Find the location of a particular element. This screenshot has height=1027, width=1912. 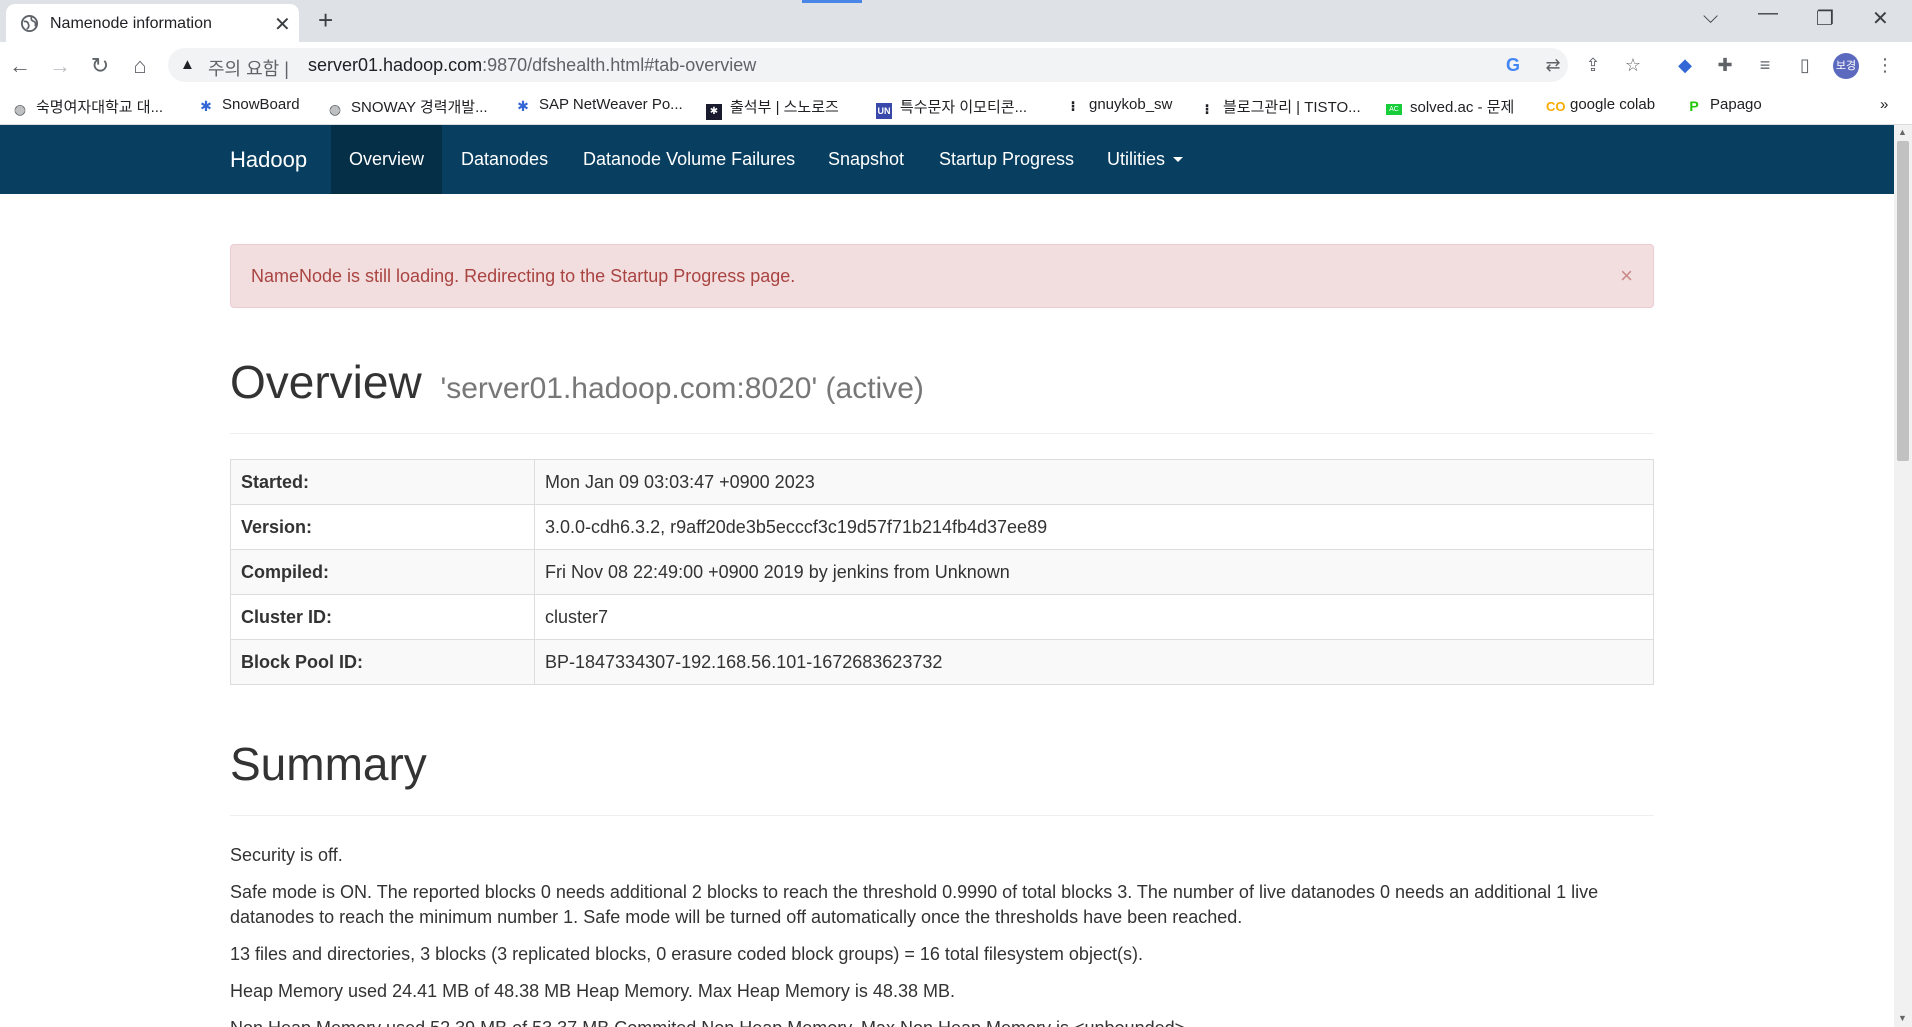

security-warning-label: 주의 요함 | is located at coordinates (248, 68).